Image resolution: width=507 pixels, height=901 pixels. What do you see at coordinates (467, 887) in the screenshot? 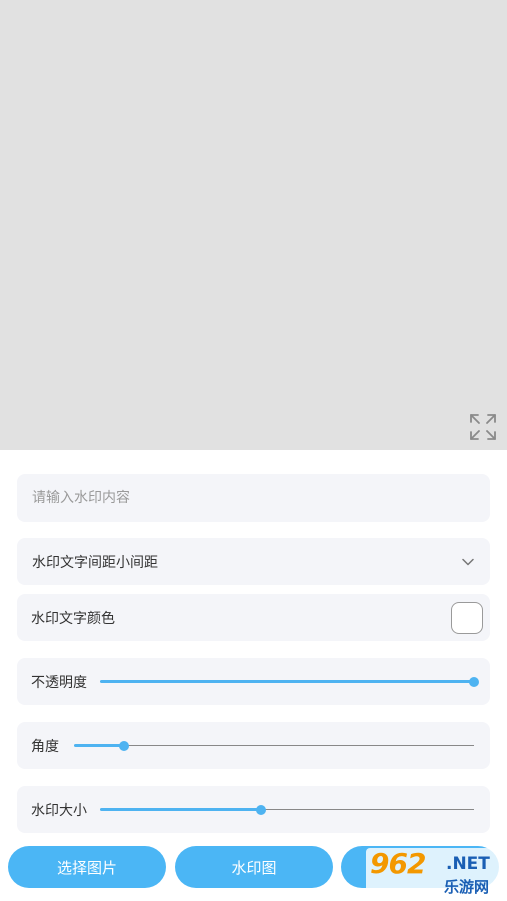
I see `logo-site-name: 乐游网` at bounding box center [467, 887].